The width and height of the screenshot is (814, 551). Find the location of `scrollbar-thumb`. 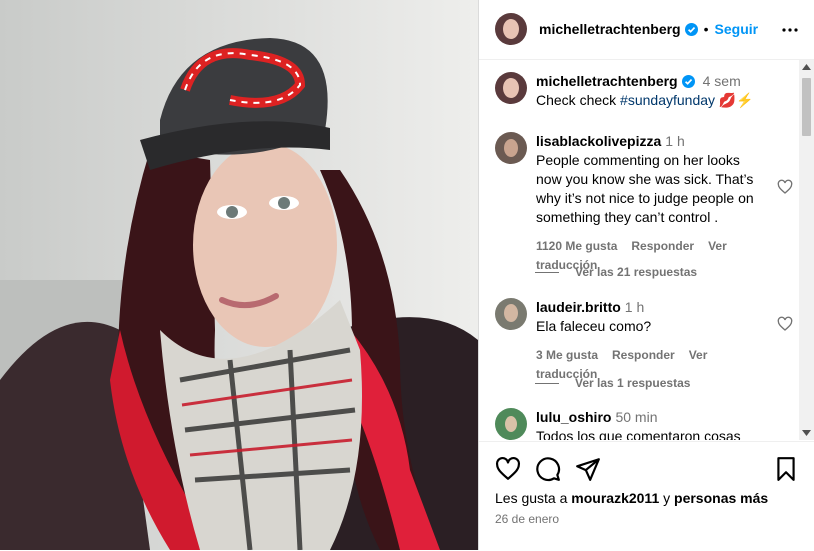

scrollbar-thumb is located at coordinates (806, 107).